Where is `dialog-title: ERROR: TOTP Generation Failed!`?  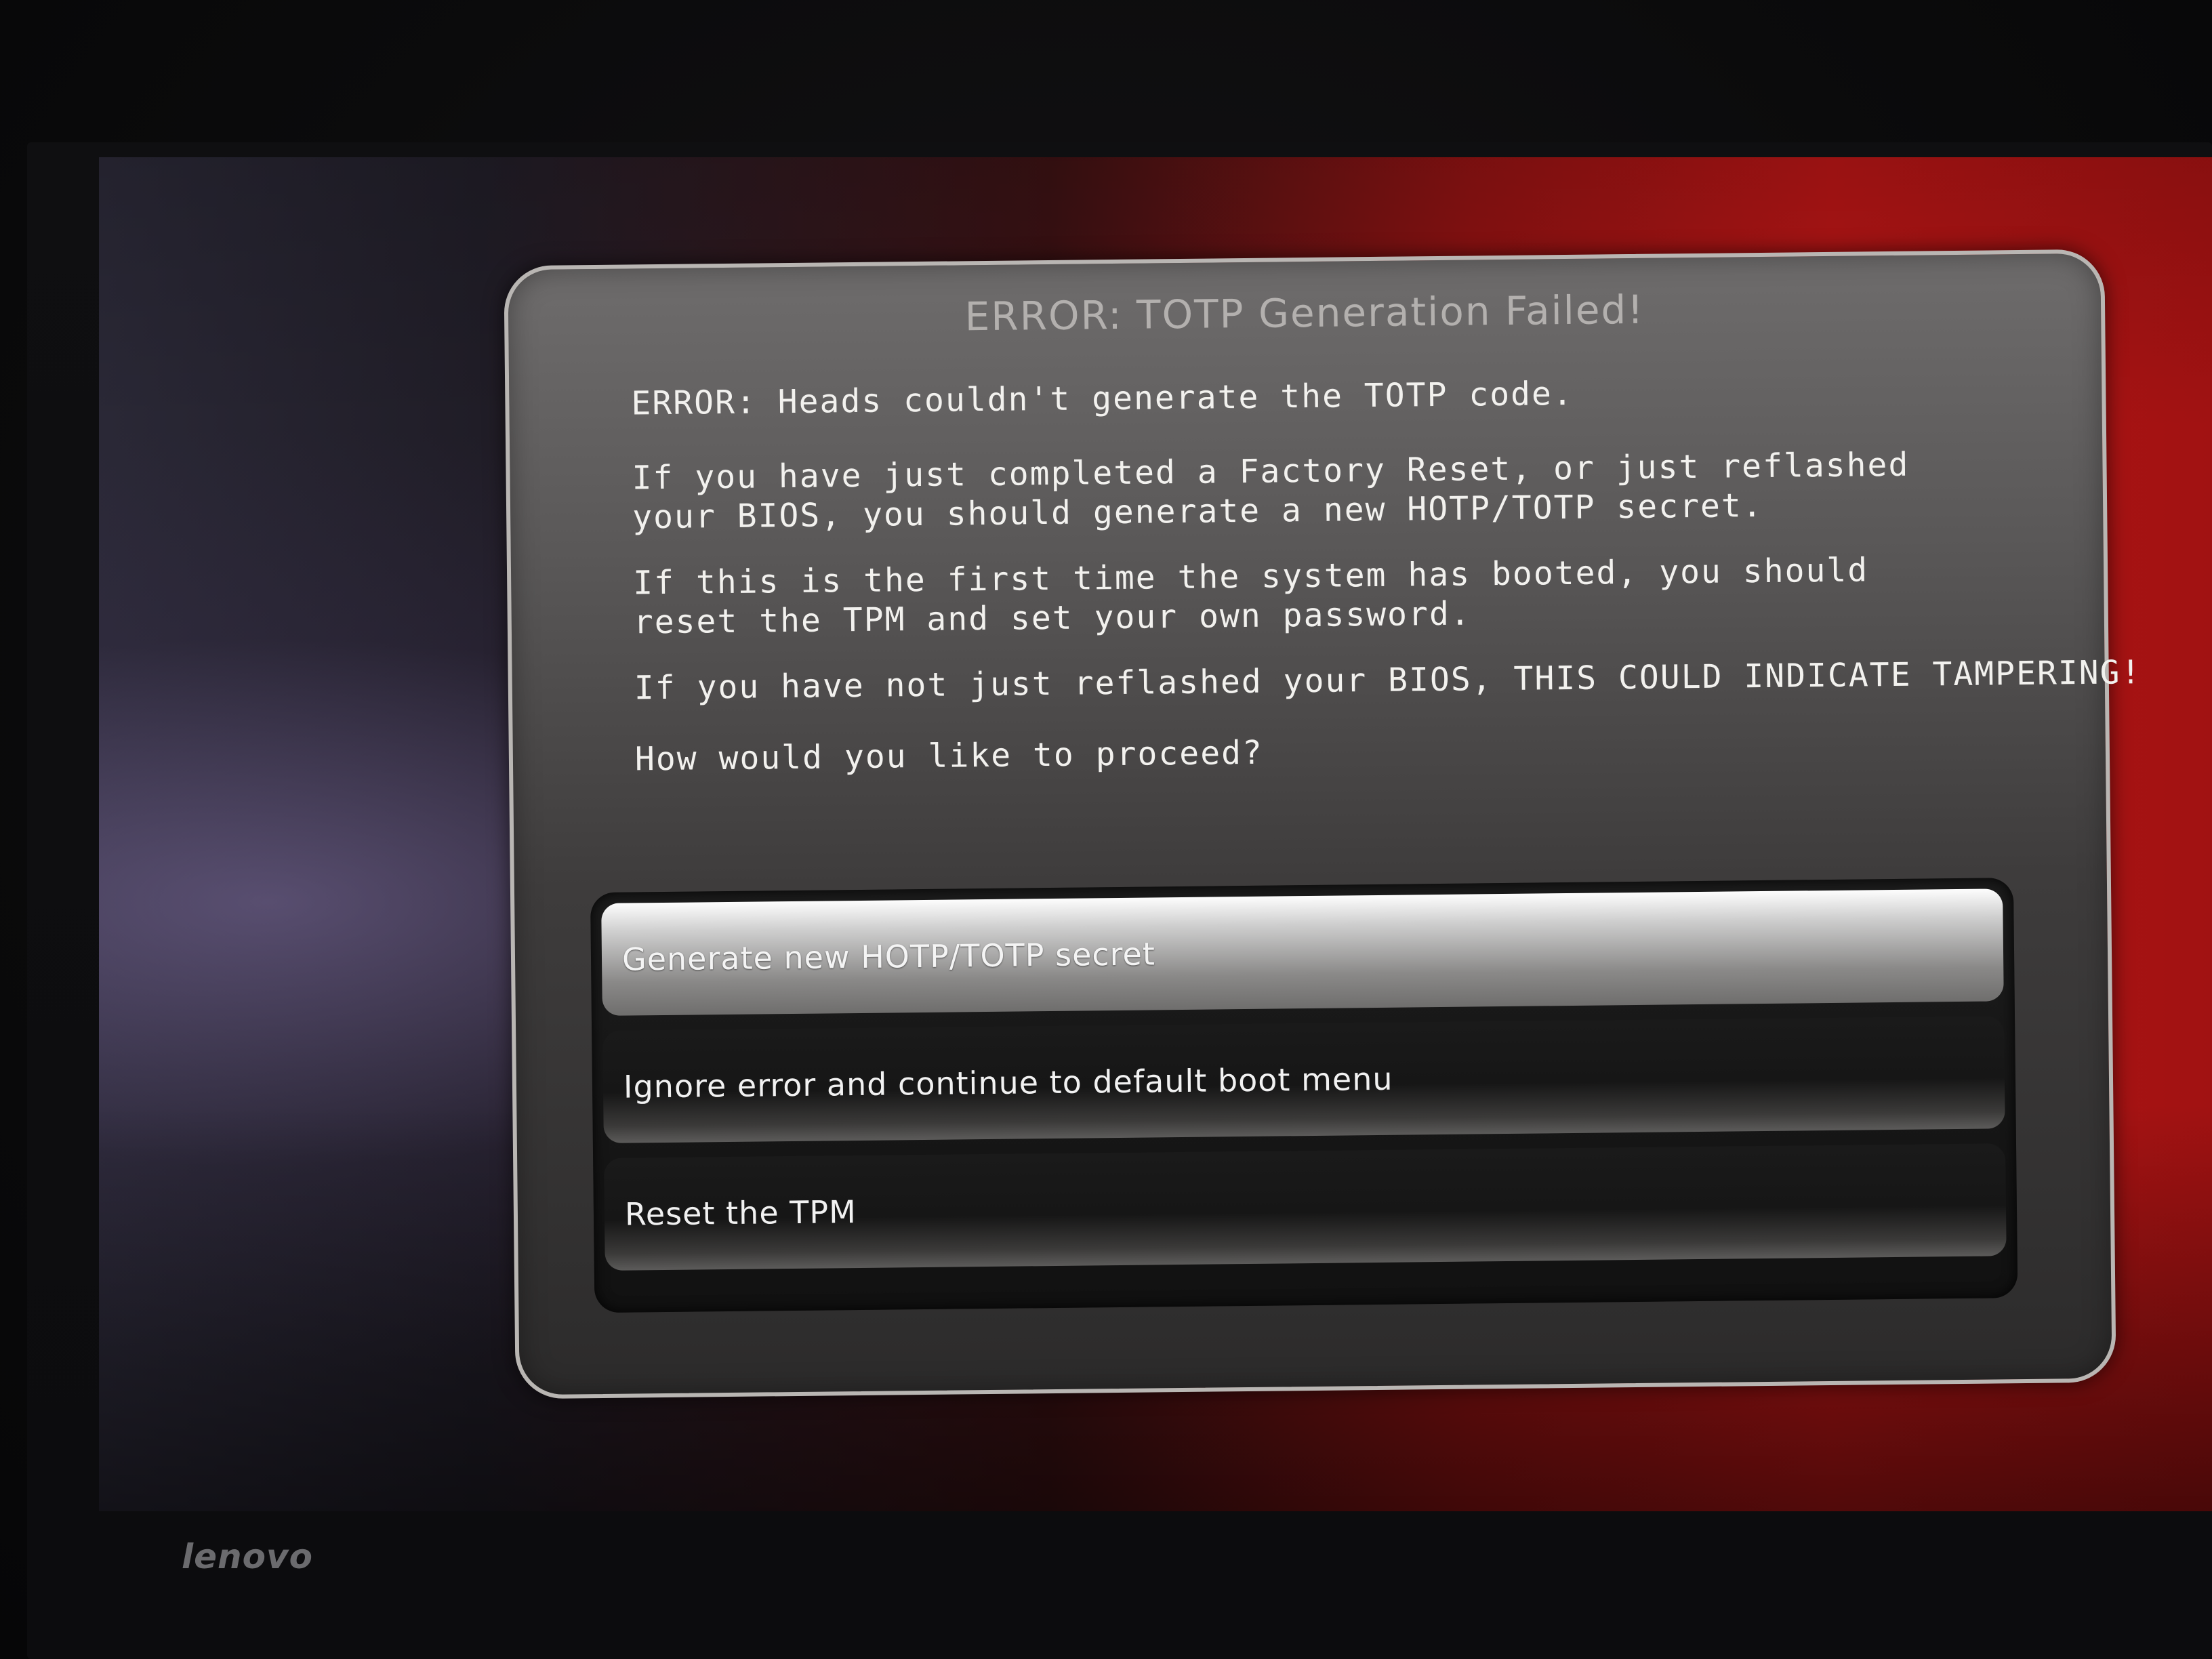 dialog-title: ERROR: TOTP Generation Failed! is located at coordinates (1304, 313).